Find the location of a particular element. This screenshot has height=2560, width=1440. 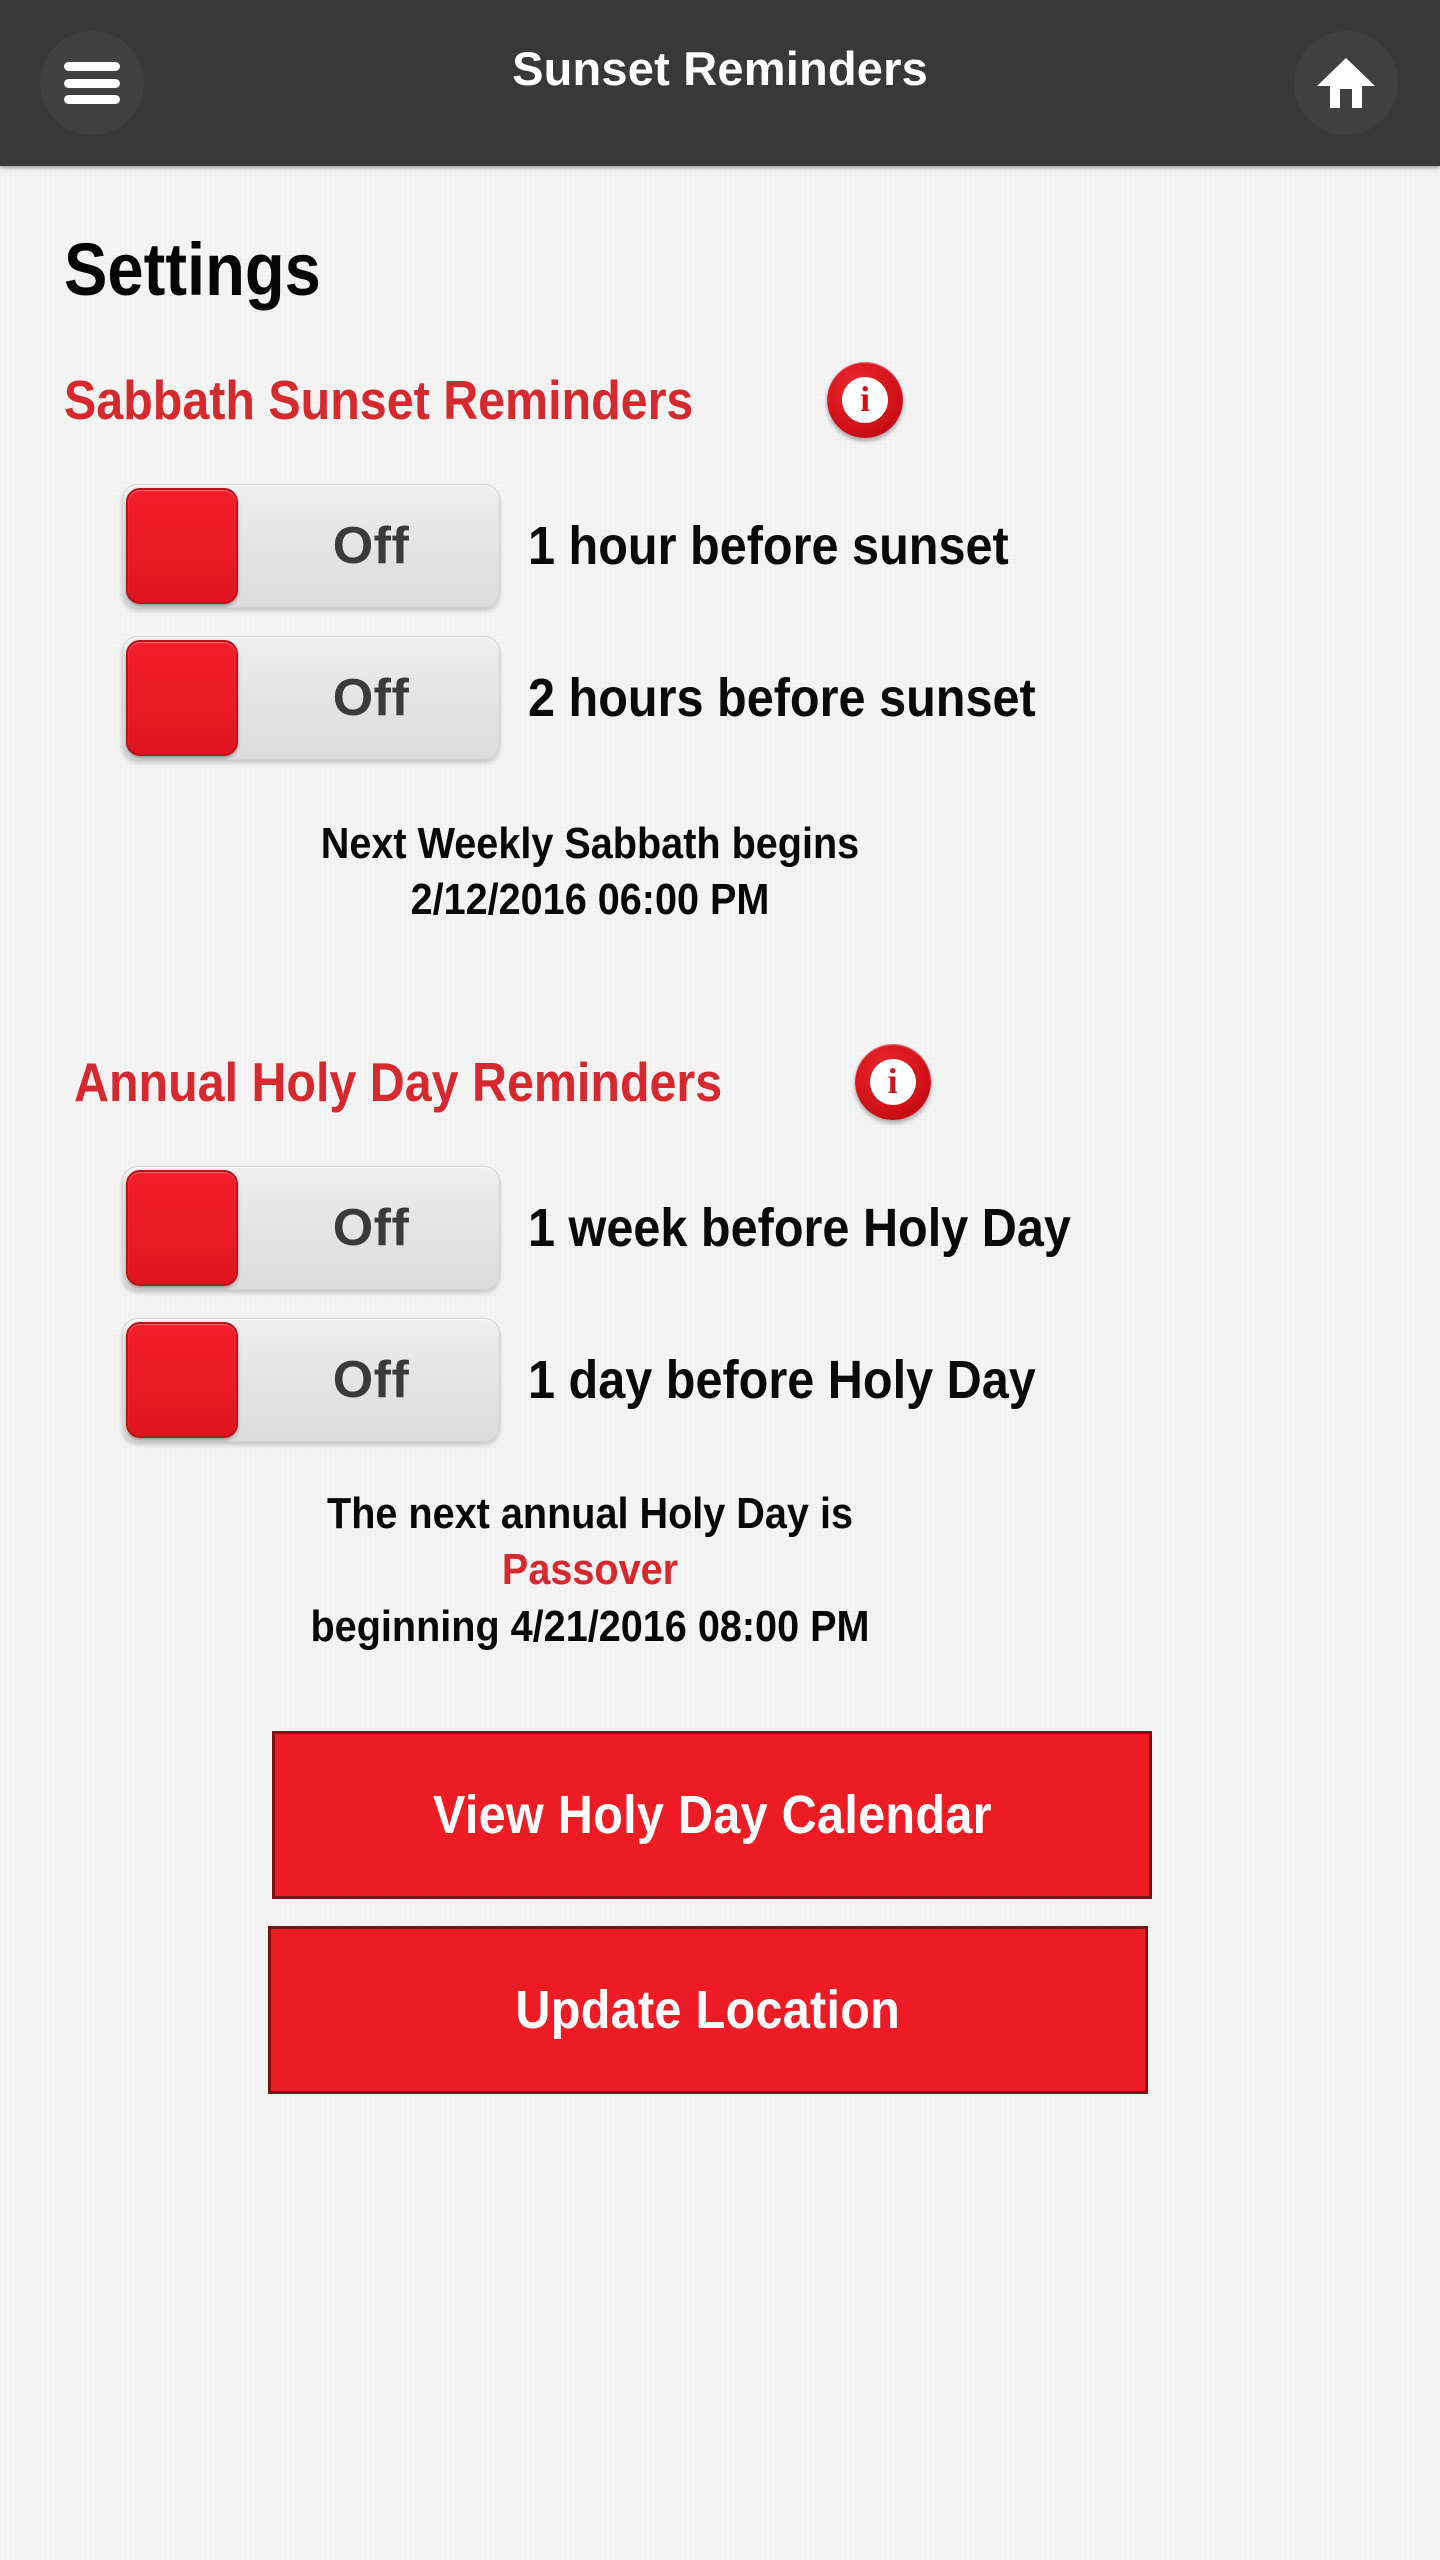

section-title-sabbath: Sabbath Sunset Reminders is located at coordinates (379, 399).